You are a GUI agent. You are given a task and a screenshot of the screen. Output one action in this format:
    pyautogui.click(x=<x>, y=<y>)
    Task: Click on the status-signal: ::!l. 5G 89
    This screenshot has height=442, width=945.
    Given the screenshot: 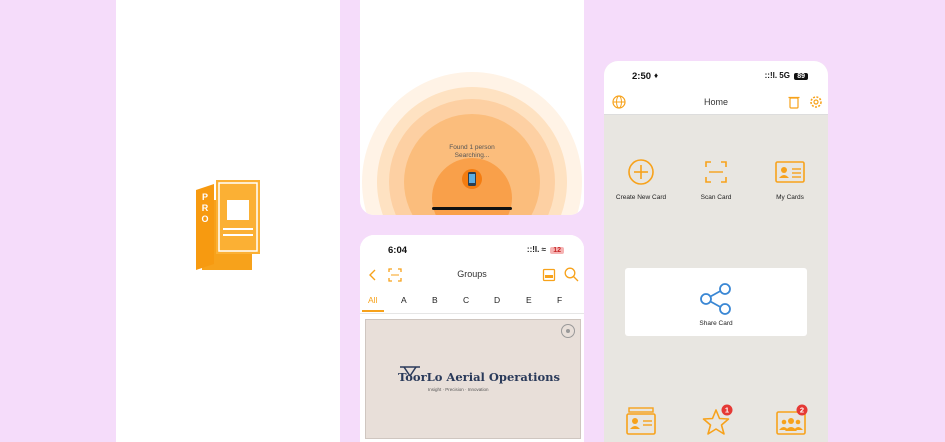 What is the action you would take?
    pyautogui.click(x=786, y=75)
    